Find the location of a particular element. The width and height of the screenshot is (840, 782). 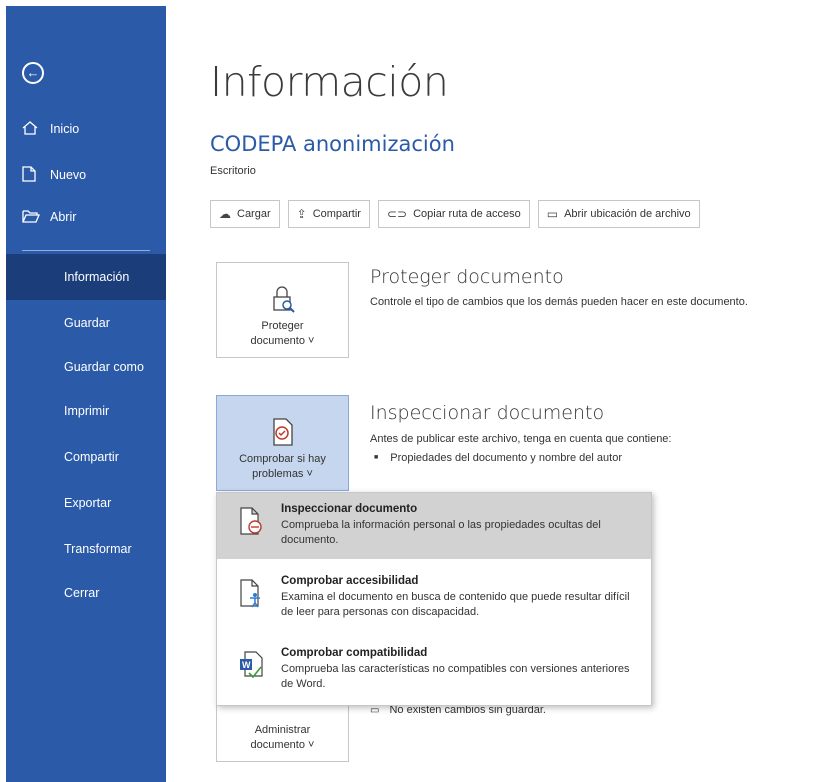

sidebar-item-label: Cerrar is located at coordinates (82, 593).